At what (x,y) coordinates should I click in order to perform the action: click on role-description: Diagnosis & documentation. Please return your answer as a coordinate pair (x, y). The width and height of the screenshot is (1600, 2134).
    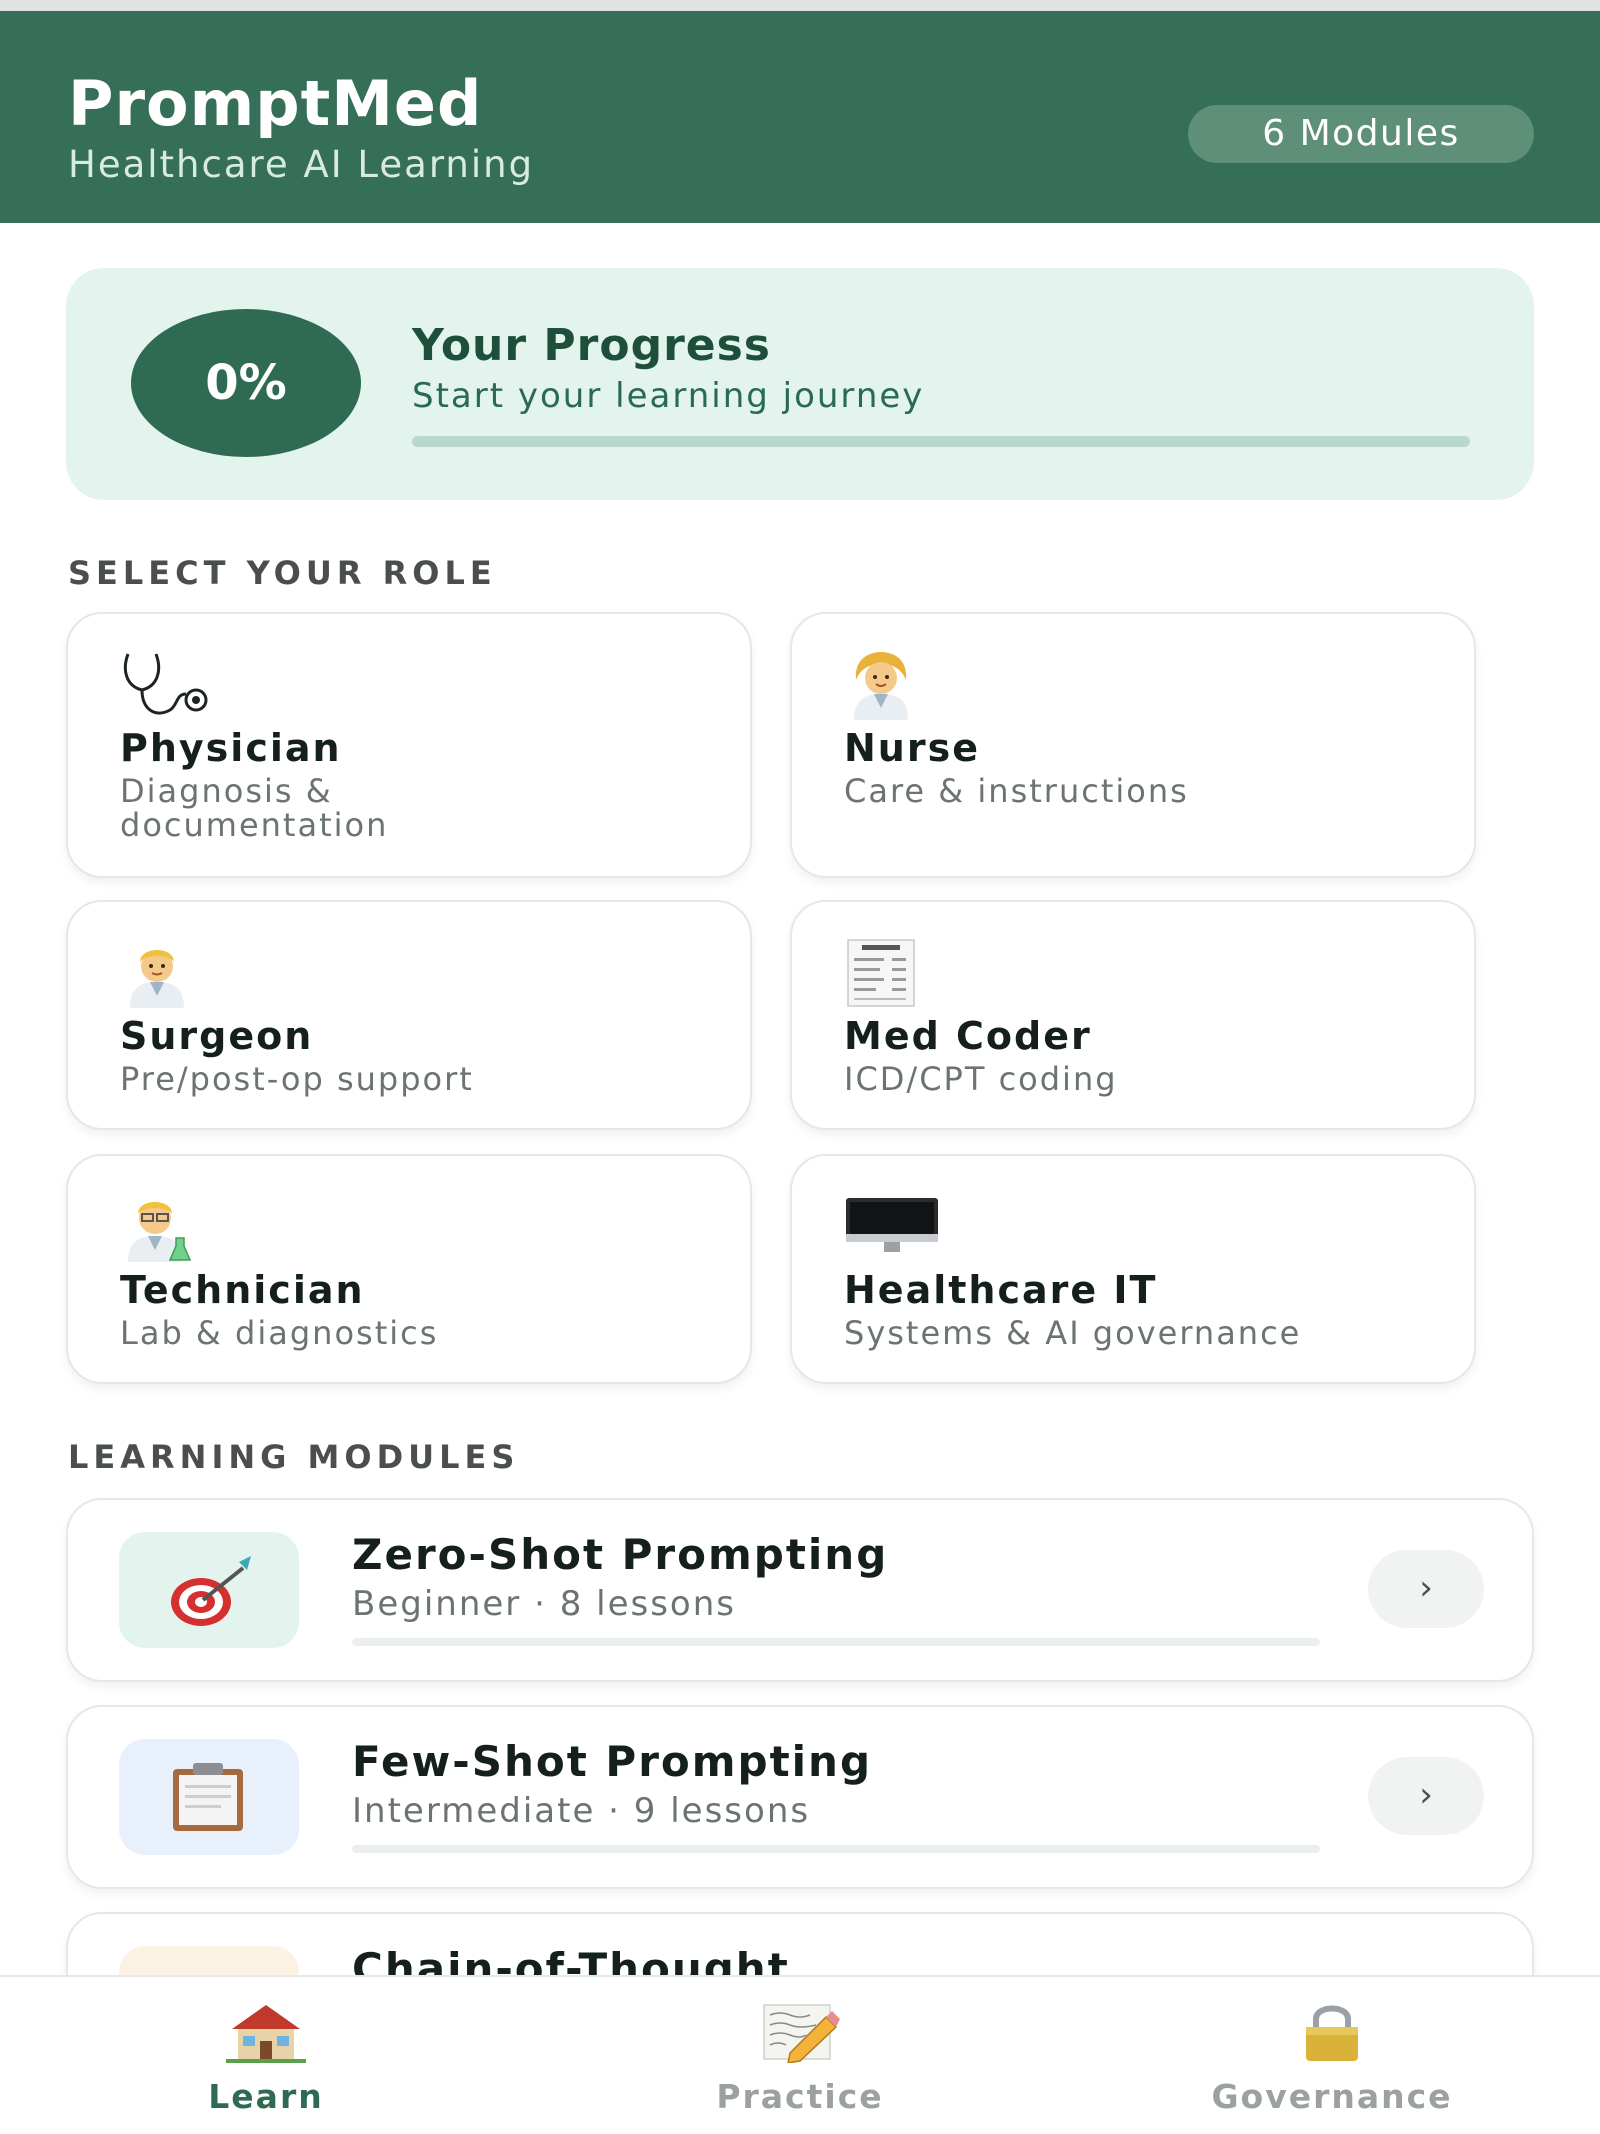
    Looking at the image, I should click on (254, 808).